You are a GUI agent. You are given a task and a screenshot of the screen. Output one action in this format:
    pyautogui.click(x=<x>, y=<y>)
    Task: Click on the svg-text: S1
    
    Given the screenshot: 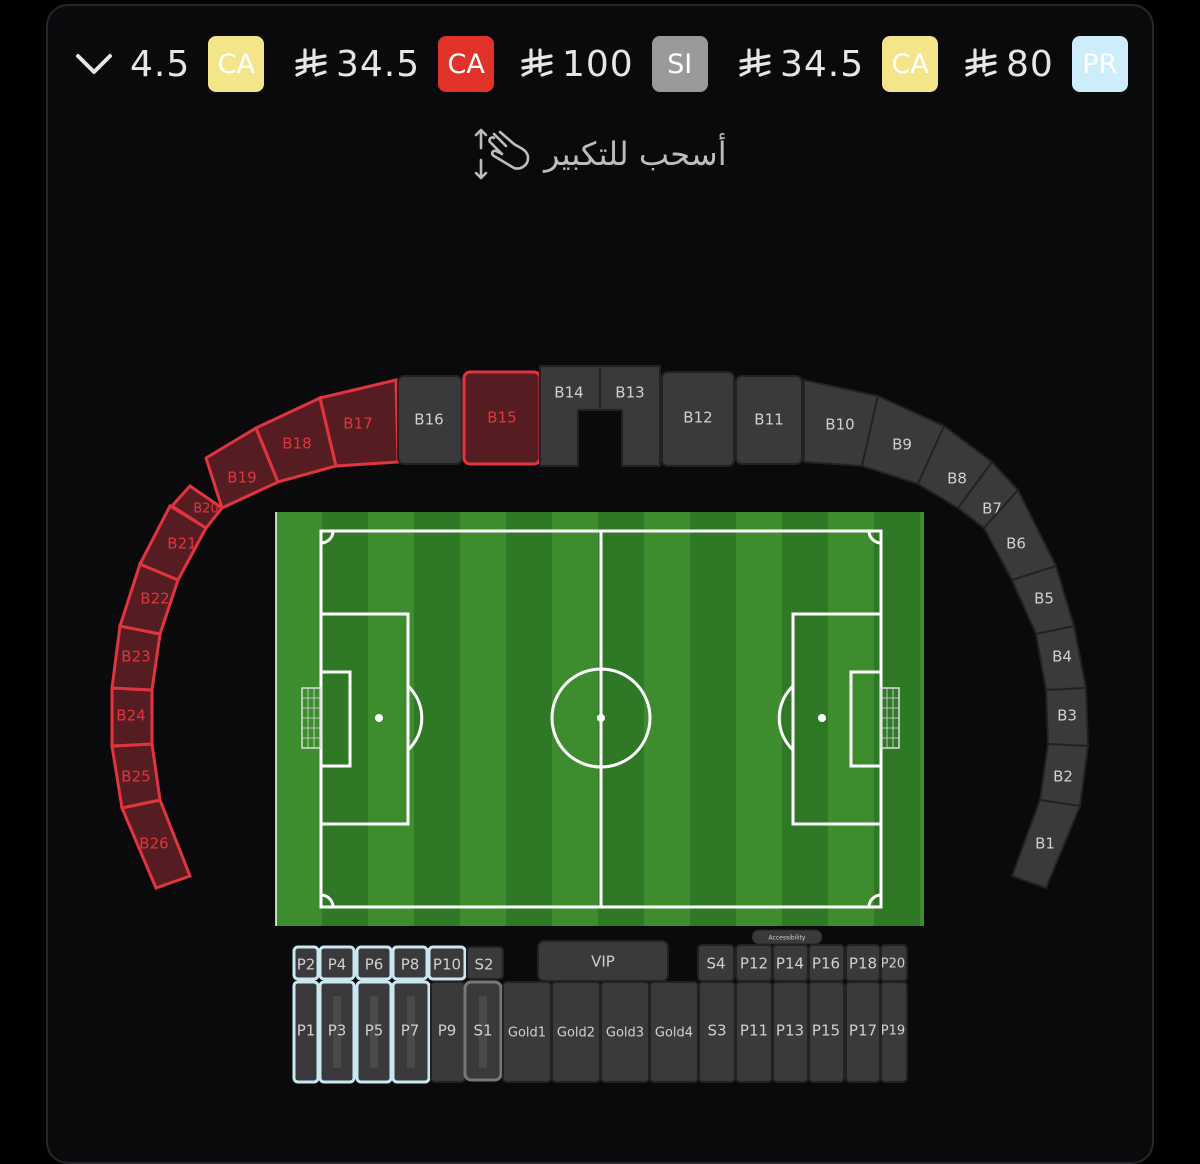 What is the action you would take?
    pyautogui.click(x=482, y=1031)
    